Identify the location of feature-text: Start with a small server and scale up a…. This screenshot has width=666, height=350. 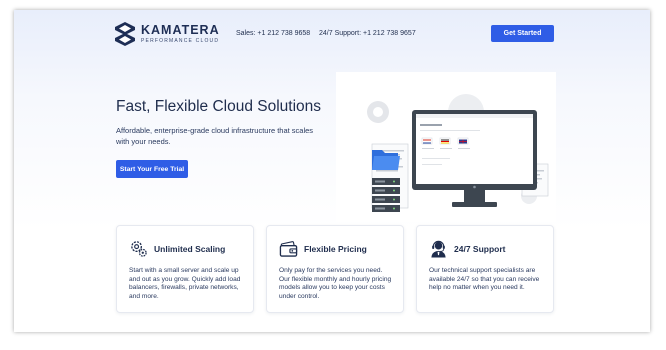
(185, 284).